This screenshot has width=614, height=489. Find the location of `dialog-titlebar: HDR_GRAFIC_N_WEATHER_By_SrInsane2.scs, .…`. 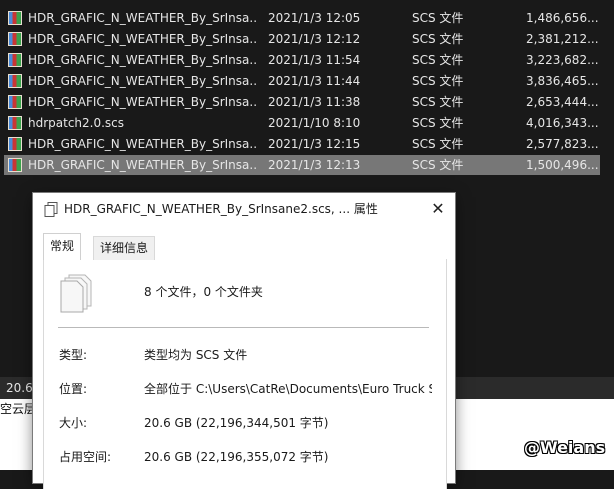

dialog-titlebar: HDR_GRAFIC_N_WEATHER_By_SrInsane2.scs, .… is located at coordinates (244, 209).